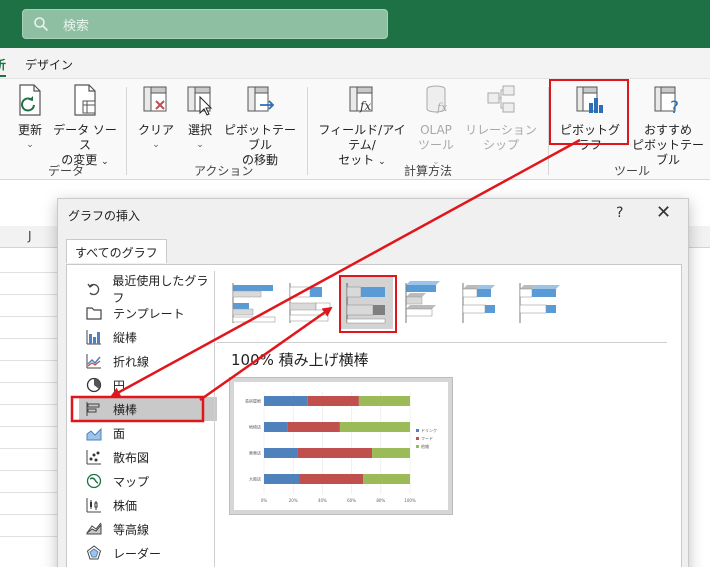  I want to click on x-tick-label: 20%, so click(293, 500).